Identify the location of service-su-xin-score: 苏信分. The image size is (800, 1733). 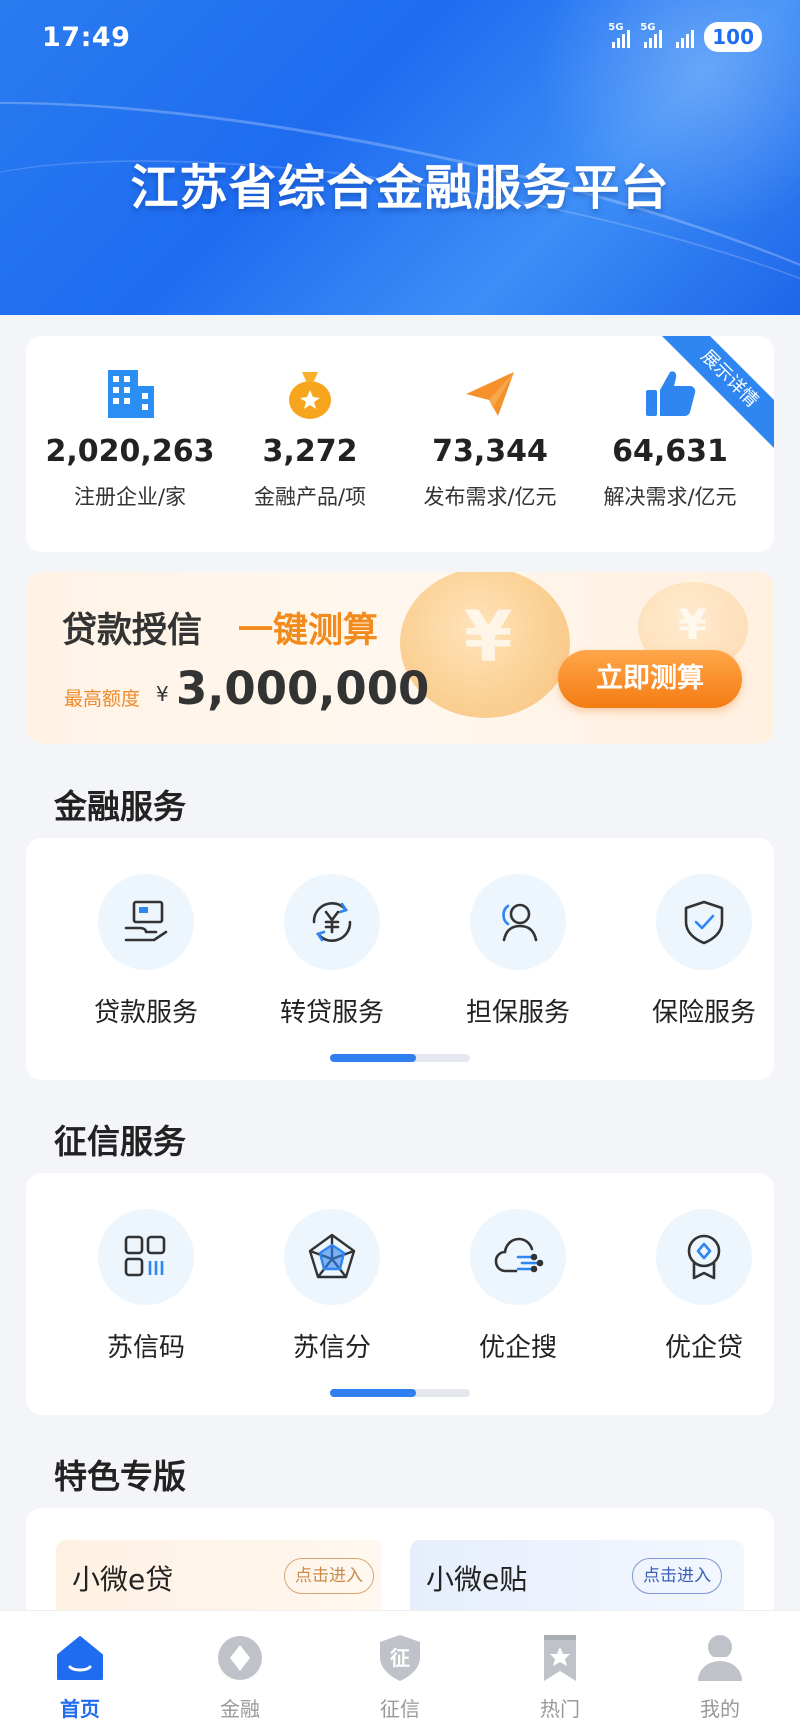
(332, 1286).